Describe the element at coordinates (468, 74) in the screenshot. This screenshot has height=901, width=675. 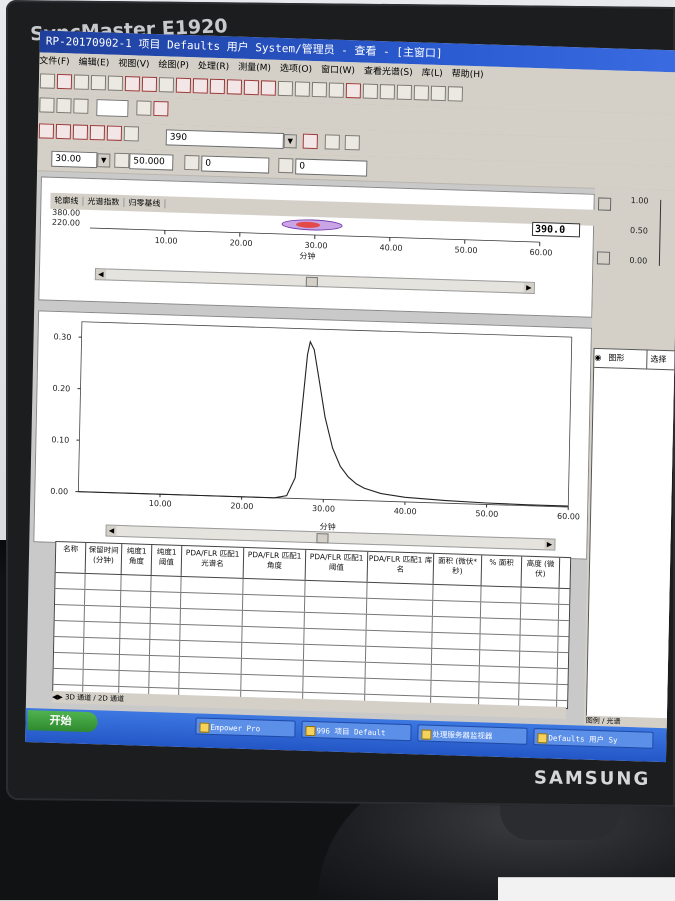
I see `menu-item: 帮助(H)` at that location.